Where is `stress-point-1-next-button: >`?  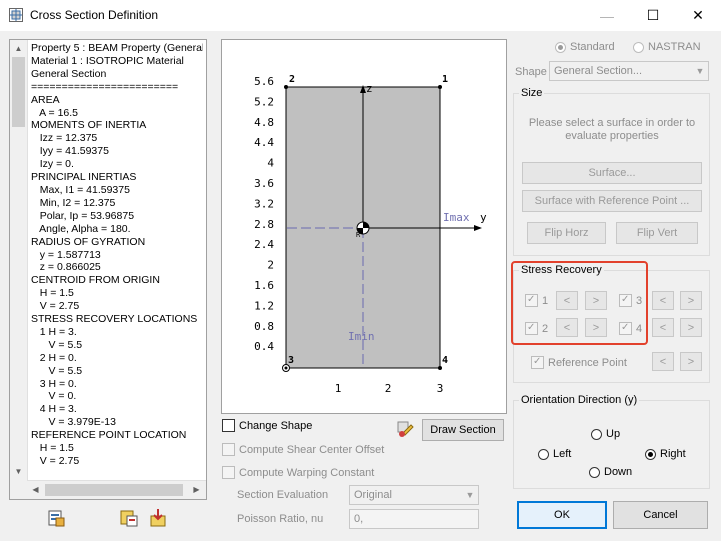
stress-point-1-next-button: > is located at coordinates (596, 300).